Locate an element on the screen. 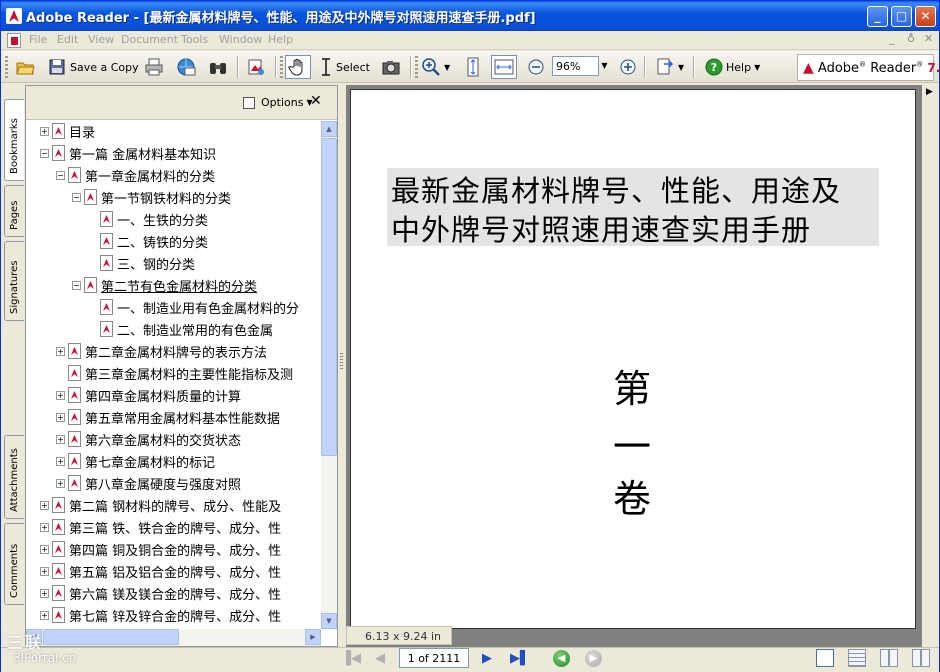  bookmark-item: + 第四章金属材料质量的计算 is located at coordinates (148, 395).